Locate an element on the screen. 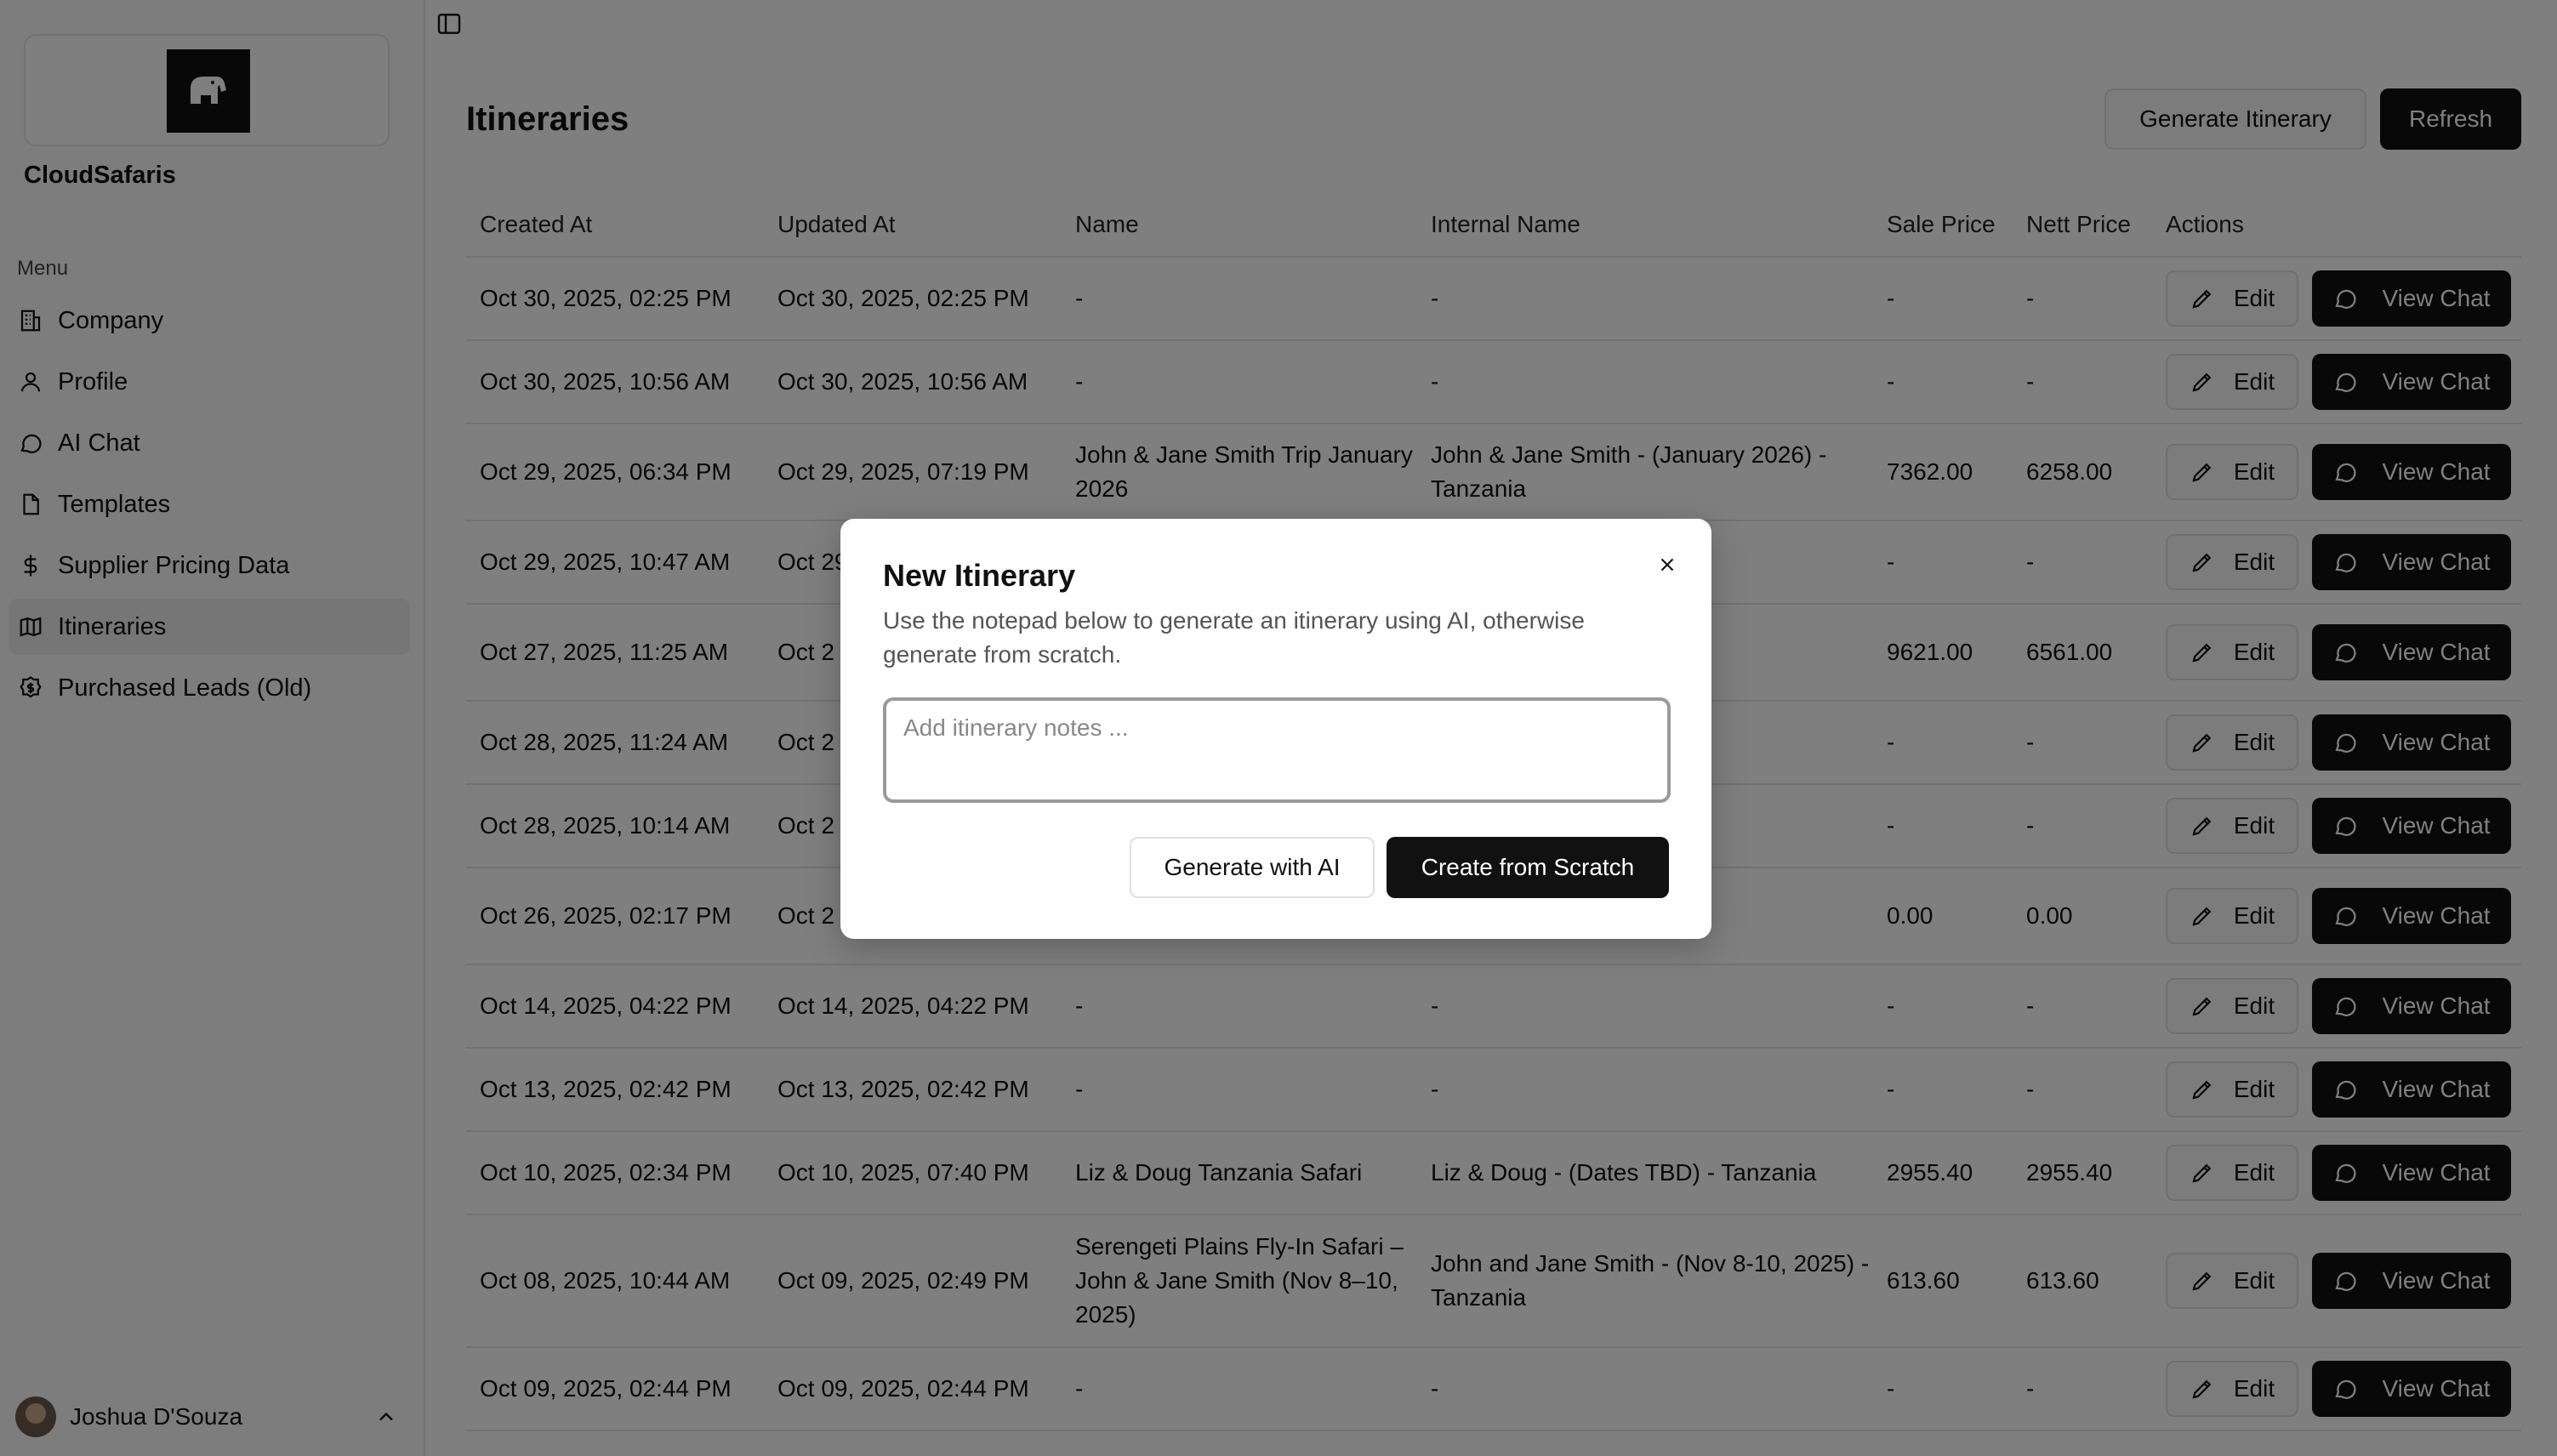 The width and height of the screenshot is (2557, 1456). generate-with-ai-button: Generate with AI is located at coordinates (1253, 867).